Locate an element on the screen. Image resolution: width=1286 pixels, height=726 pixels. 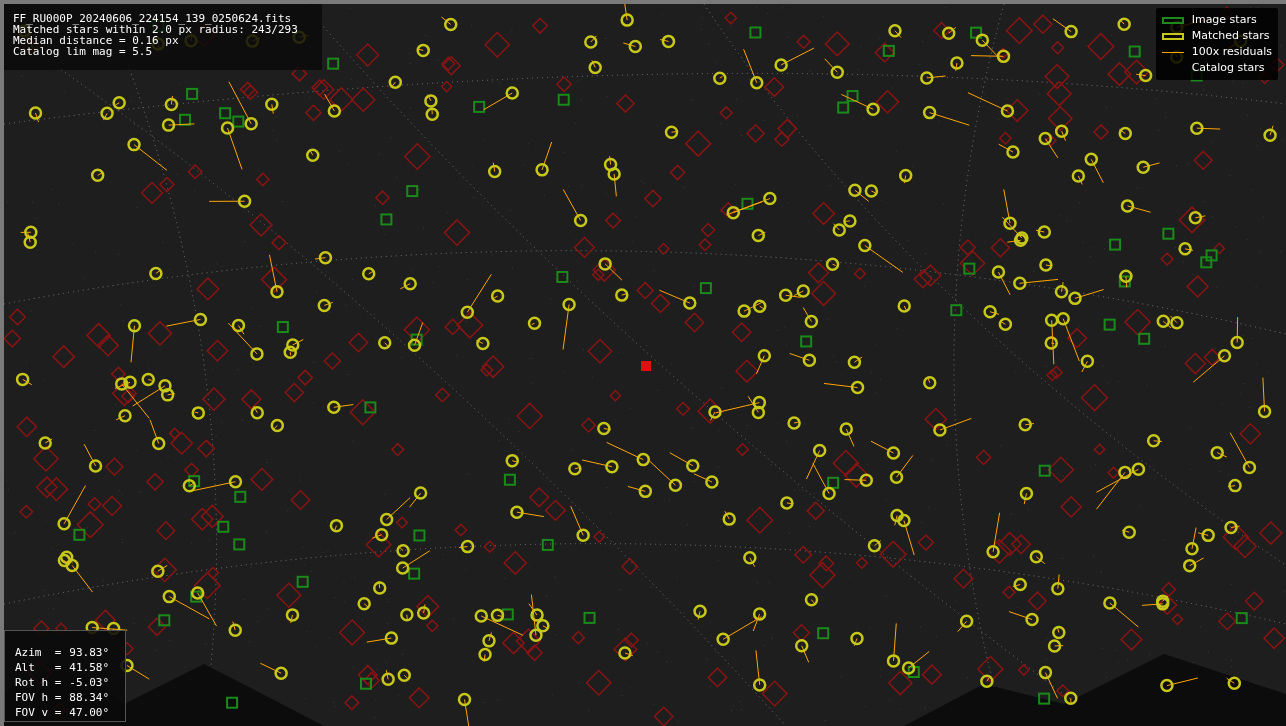
pointing-label: Alt = is located at coordinates (38, 667).